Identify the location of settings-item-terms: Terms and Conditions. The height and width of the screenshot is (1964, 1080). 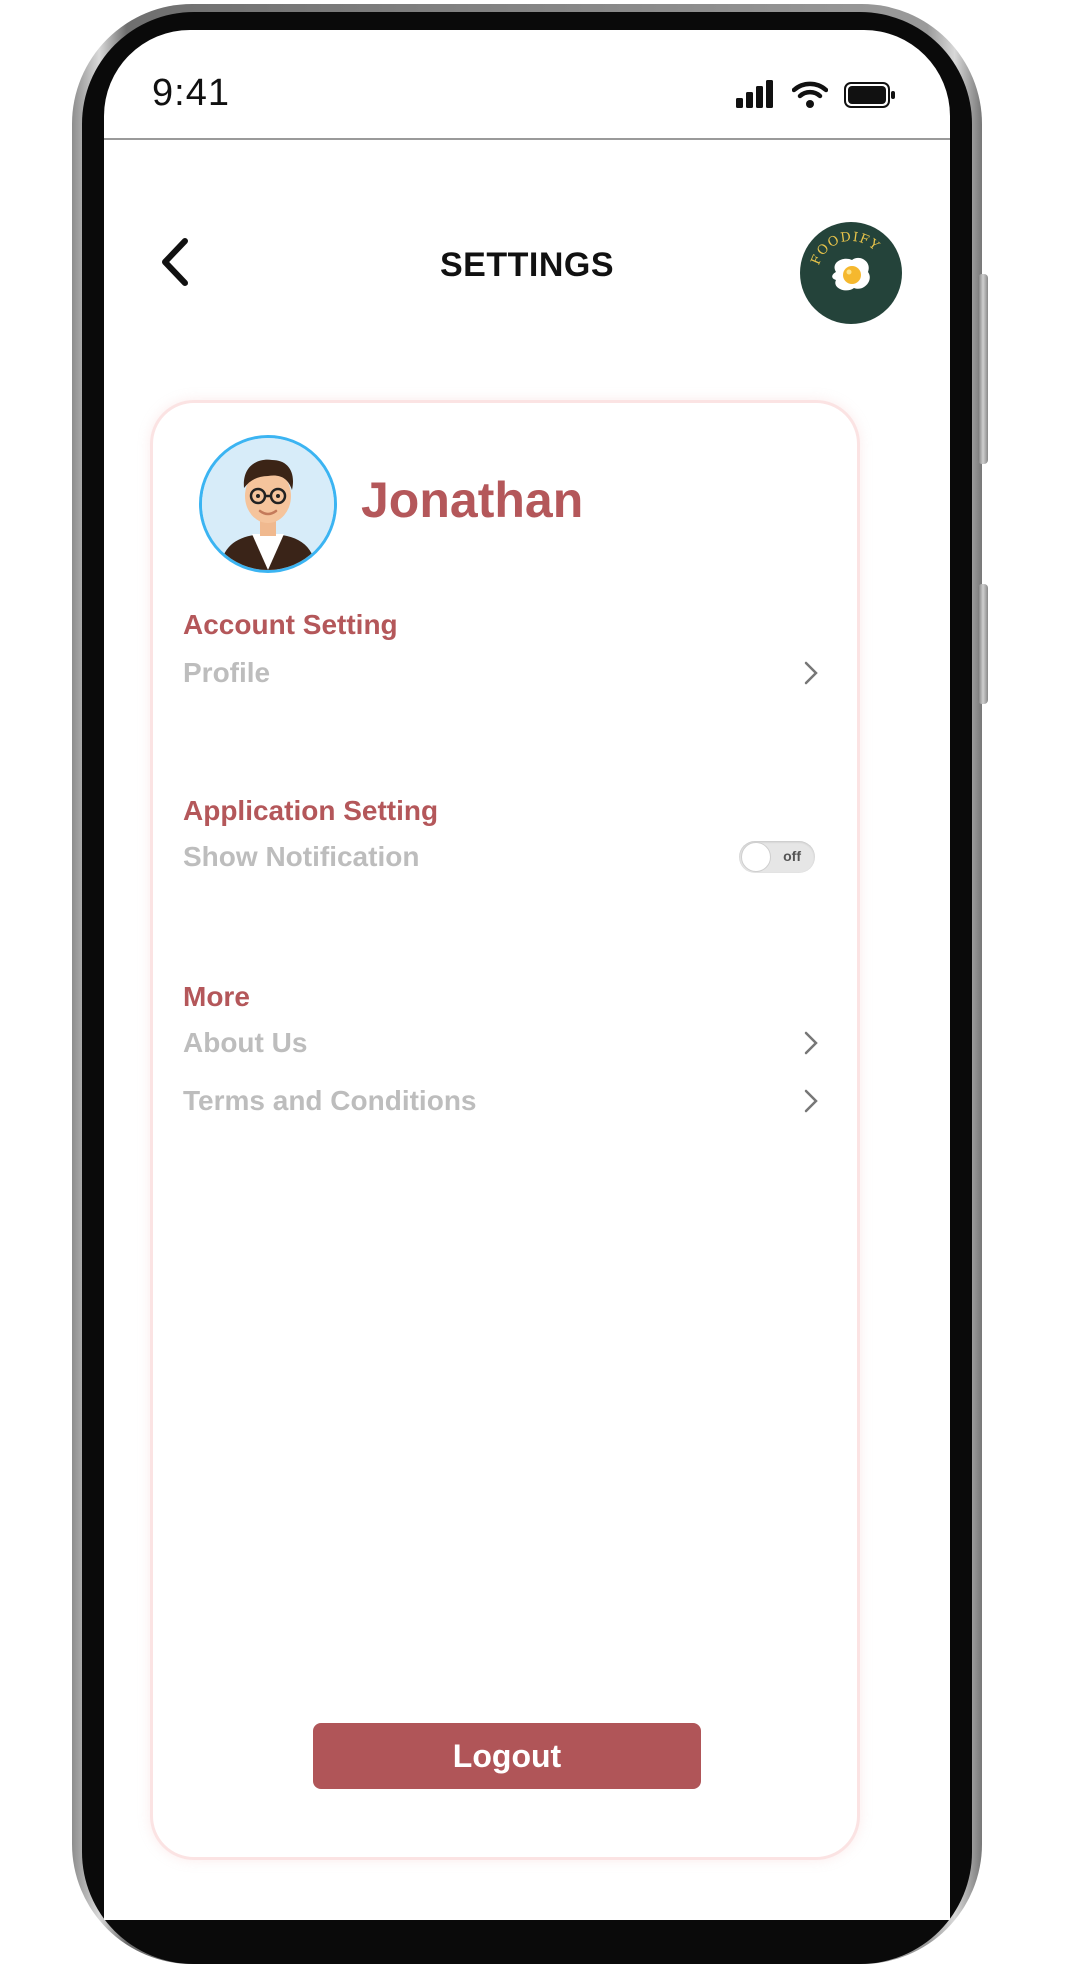
(503, 1101).